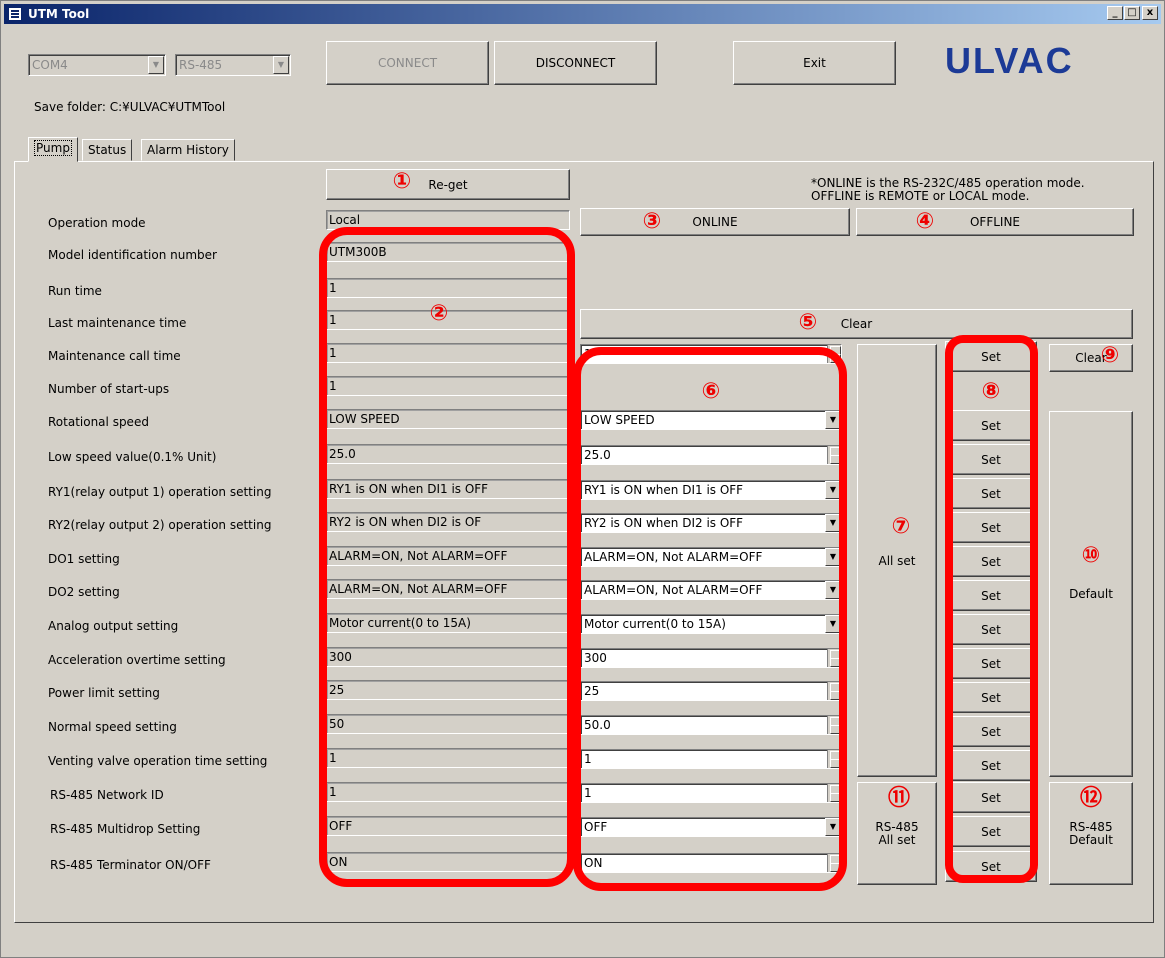 The width and height of the screenshot is (1165, 958). What do you see at coordinates (448, 184) in the screenshot?
I see `reget-button: Re-get` at bounding box center [448, 184].